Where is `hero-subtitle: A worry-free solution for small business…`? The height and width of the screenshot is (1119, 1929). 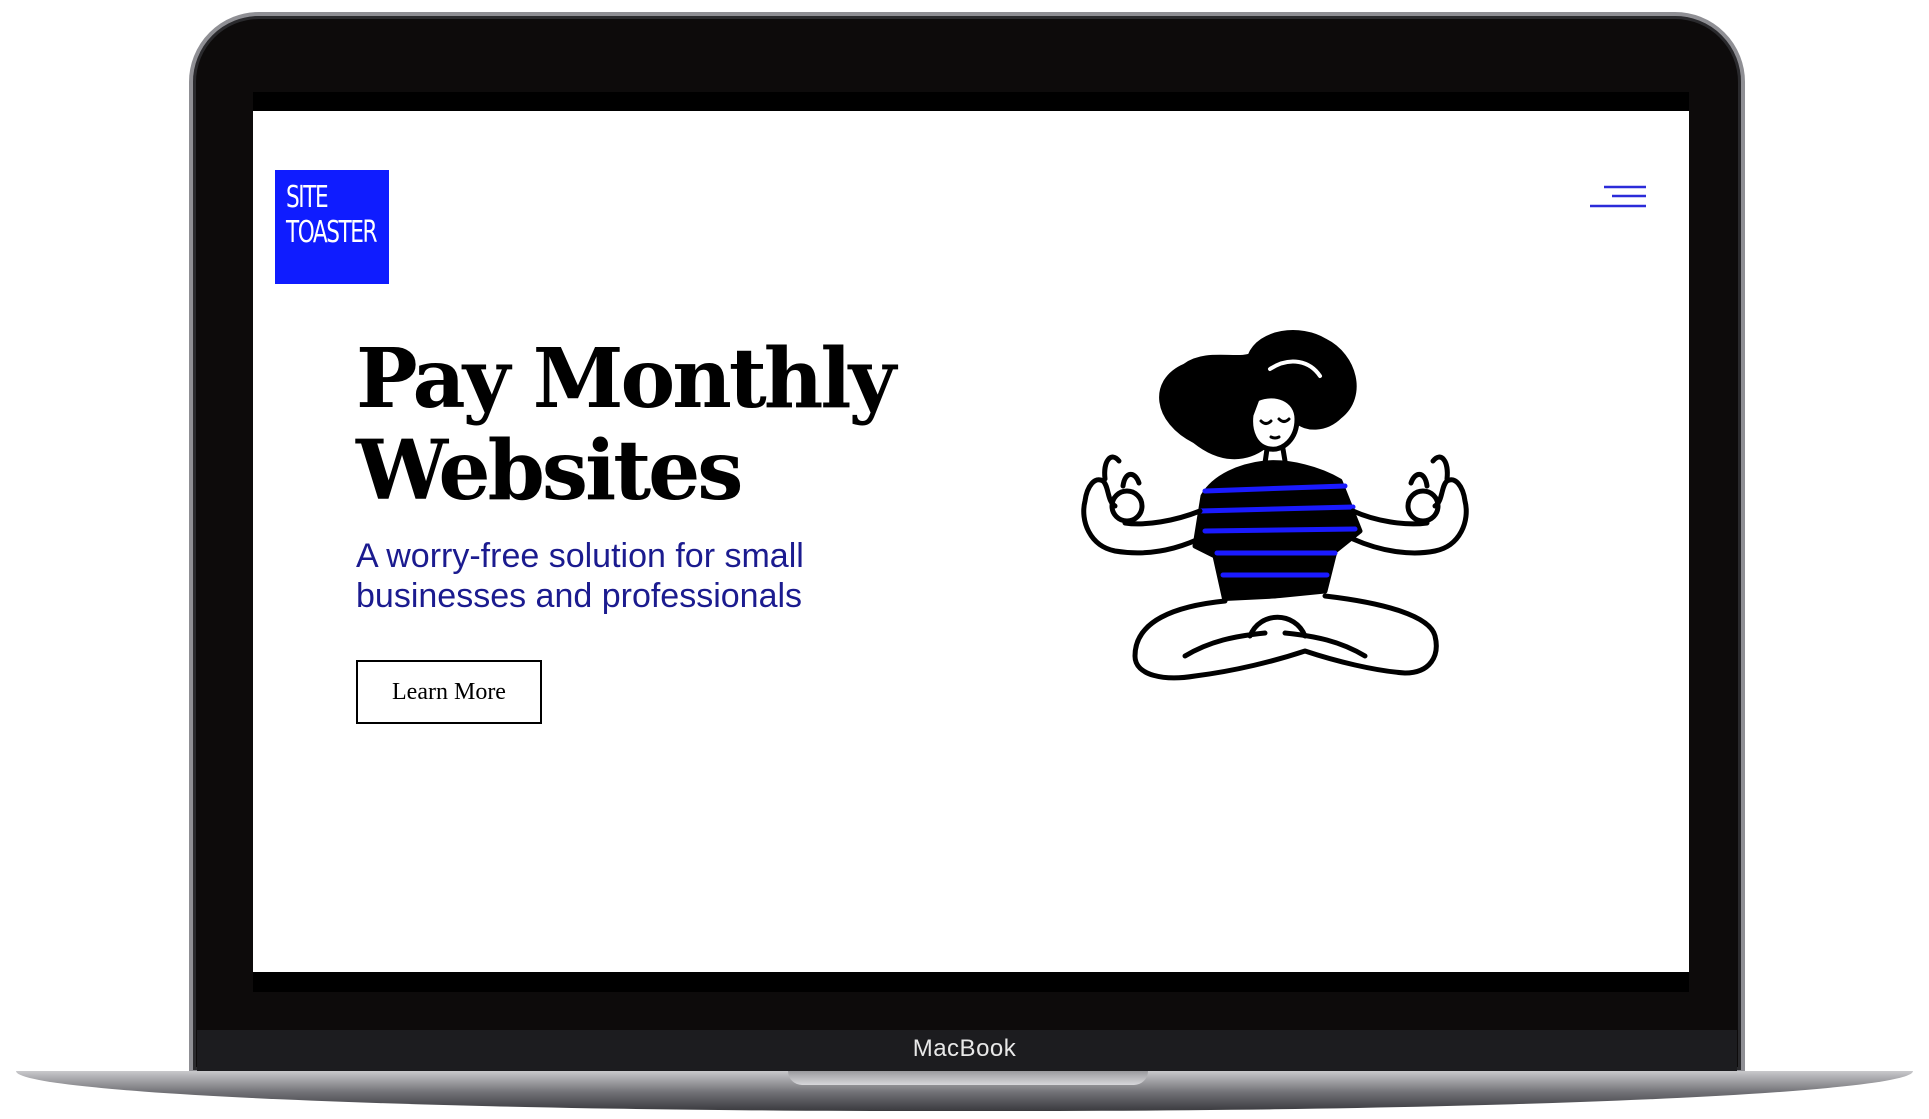 hero-subtitle: A worry-free solution for small business… is located at coordinates (580, 576).